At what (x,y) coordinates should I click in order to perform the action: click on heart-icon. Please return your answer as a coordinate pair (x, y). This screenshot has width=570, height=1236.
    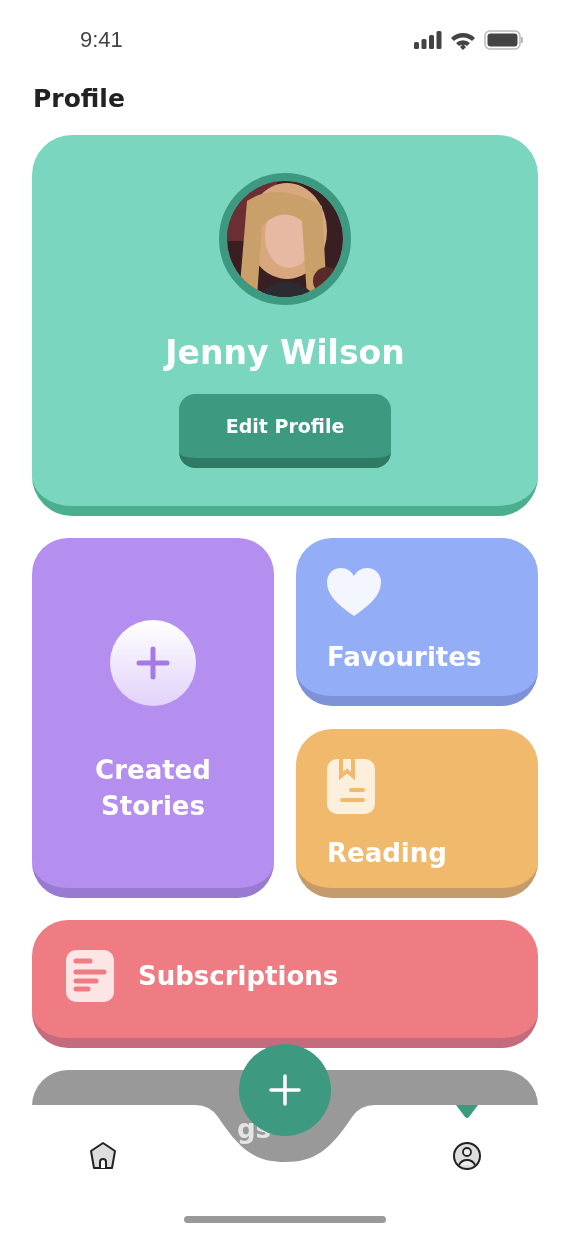
    Looking at the image, I should click on (354, 593).